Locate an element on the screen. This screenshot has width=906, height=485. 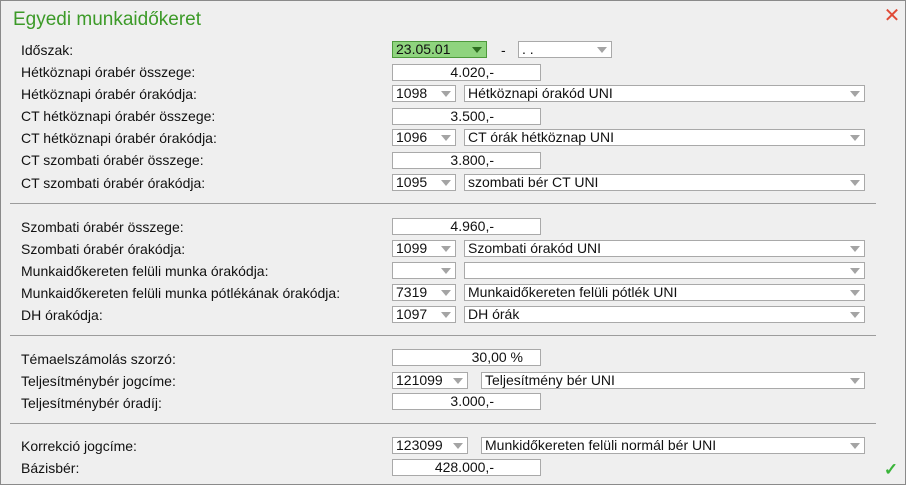
hetkoz-orakod-code-select: 1098 is located at coordinates (424, 93).